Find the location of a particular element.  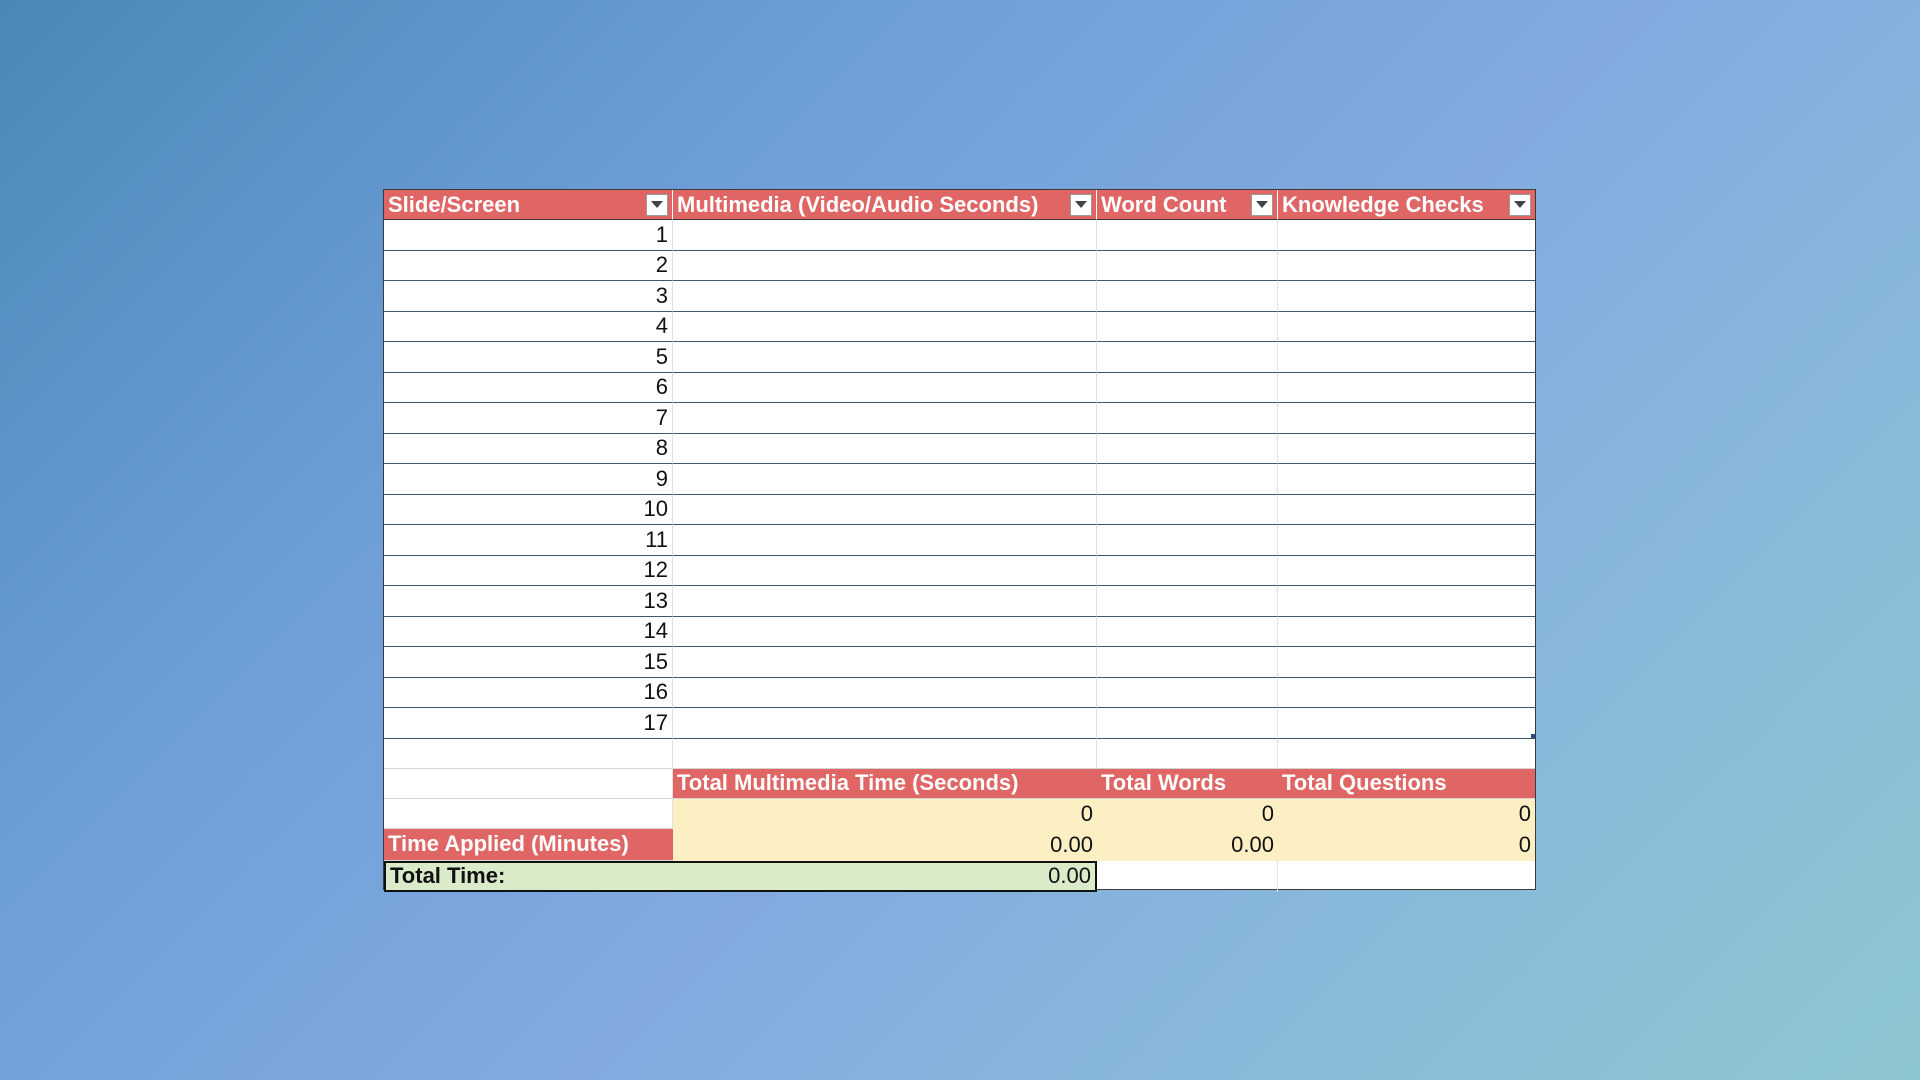

total-questions-value: 0 is located at coordinates (1406, 813).